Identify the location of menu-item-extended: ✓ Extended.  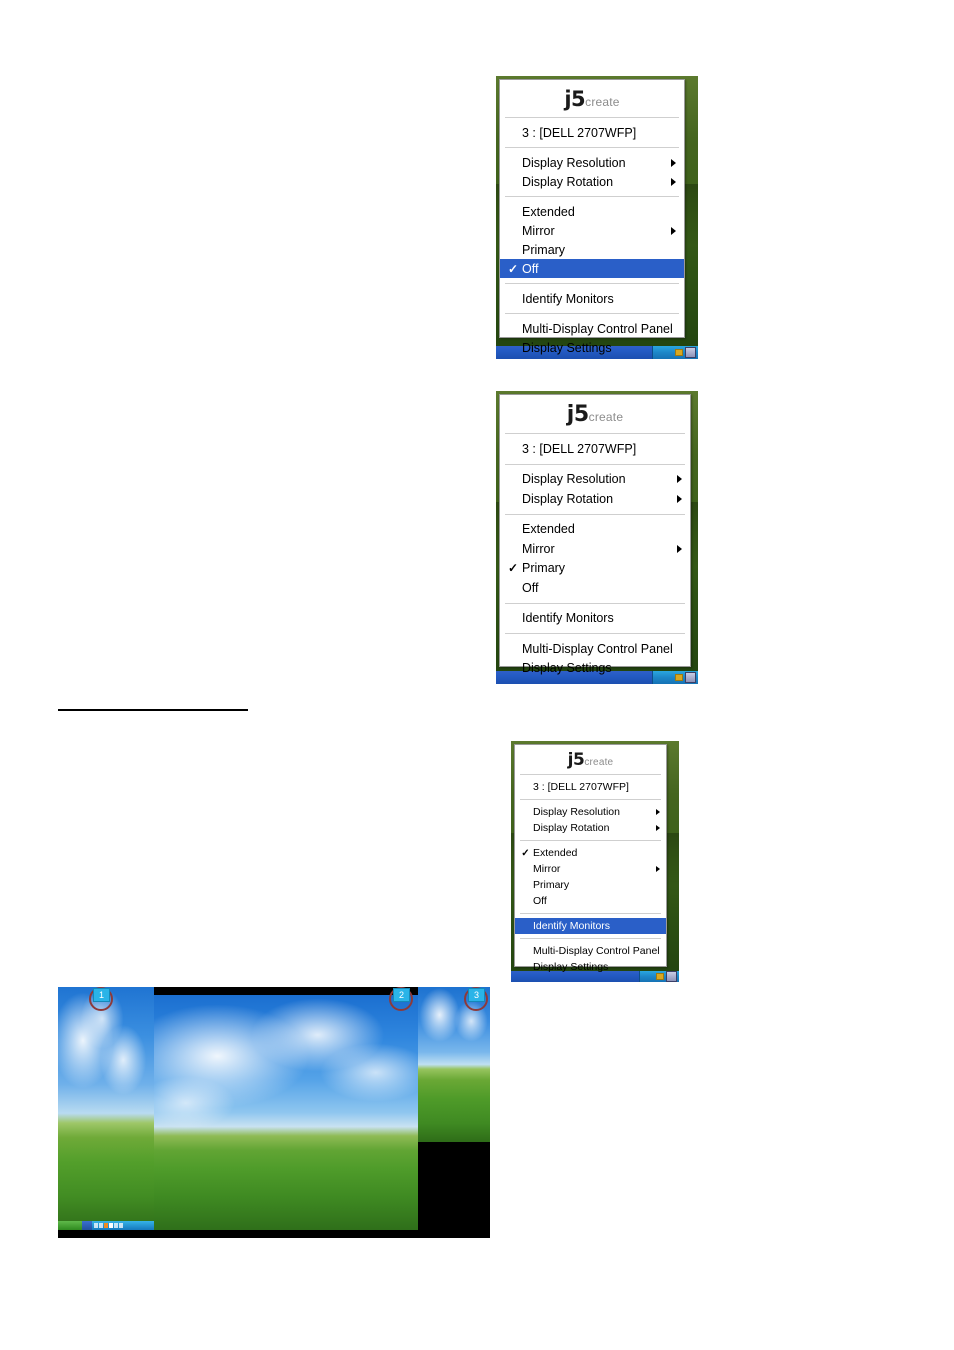
(590, 853).